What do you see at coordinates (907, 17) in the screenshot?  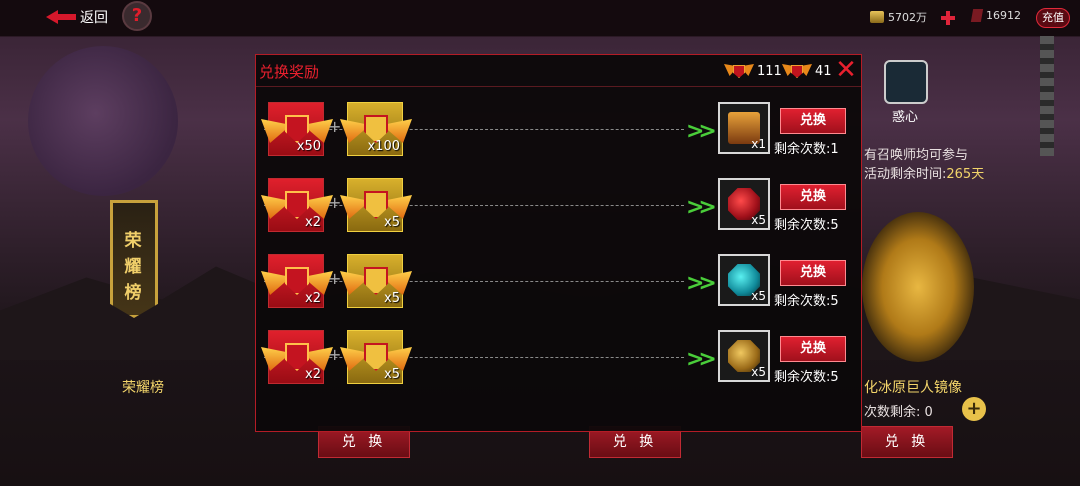 I see `gold-amount: 5702万` at bounding box center [907, 17].